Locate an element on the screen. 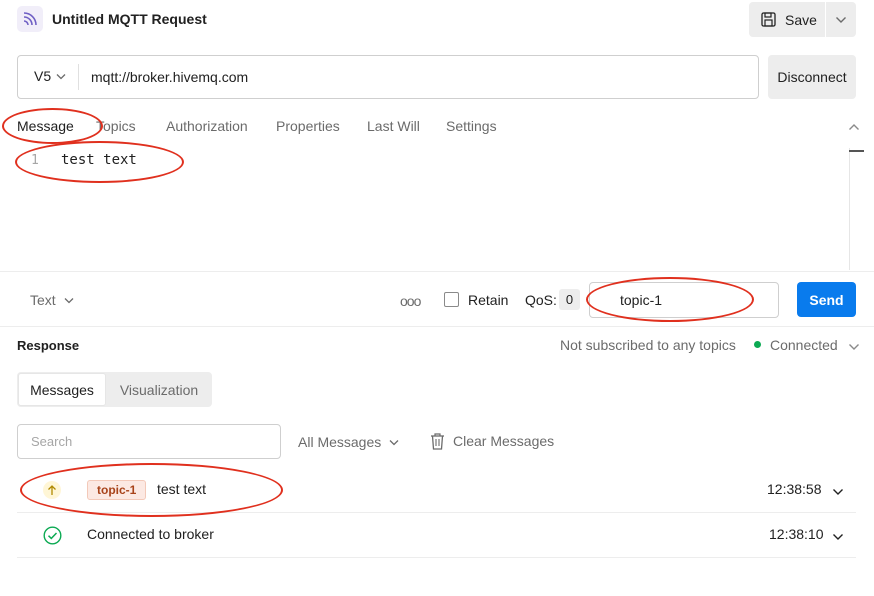 This screenshot has height=596, width=874. message-filter-select: All Messages is located at coordinates (348, 442).